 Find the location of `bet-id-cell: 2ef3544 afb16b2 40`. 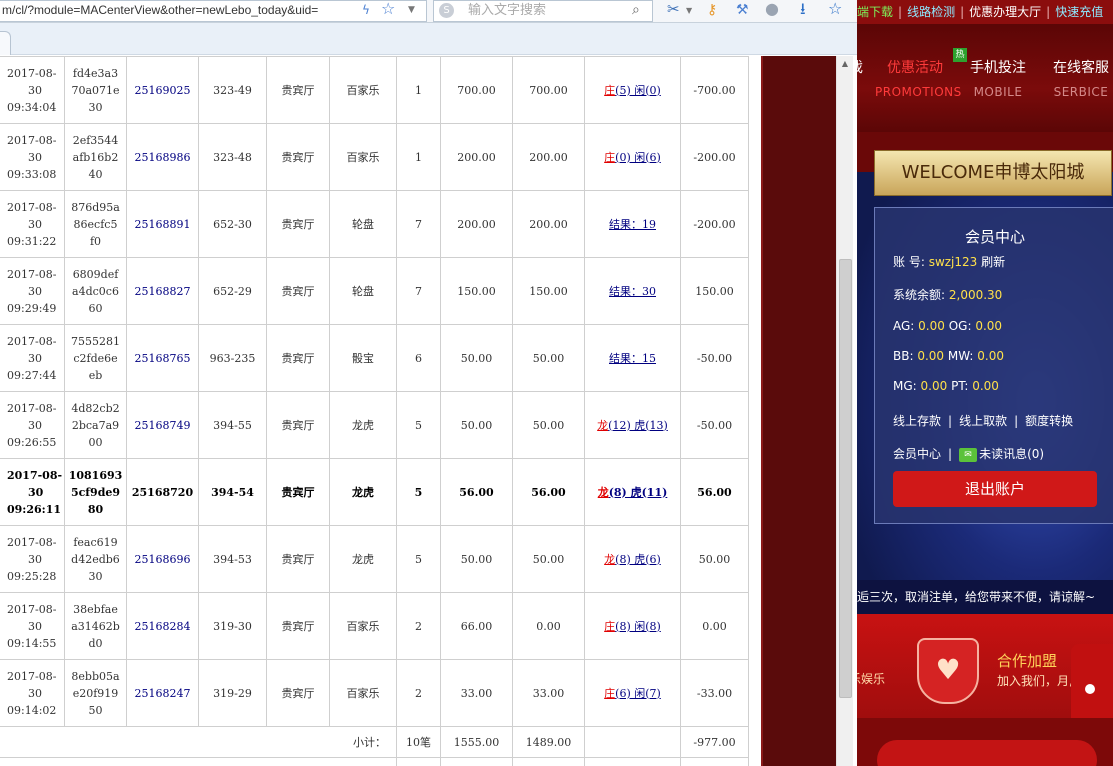

bet-id-cell: 2ef3544 afb16b2 40 is located at coordinates (95, 157).